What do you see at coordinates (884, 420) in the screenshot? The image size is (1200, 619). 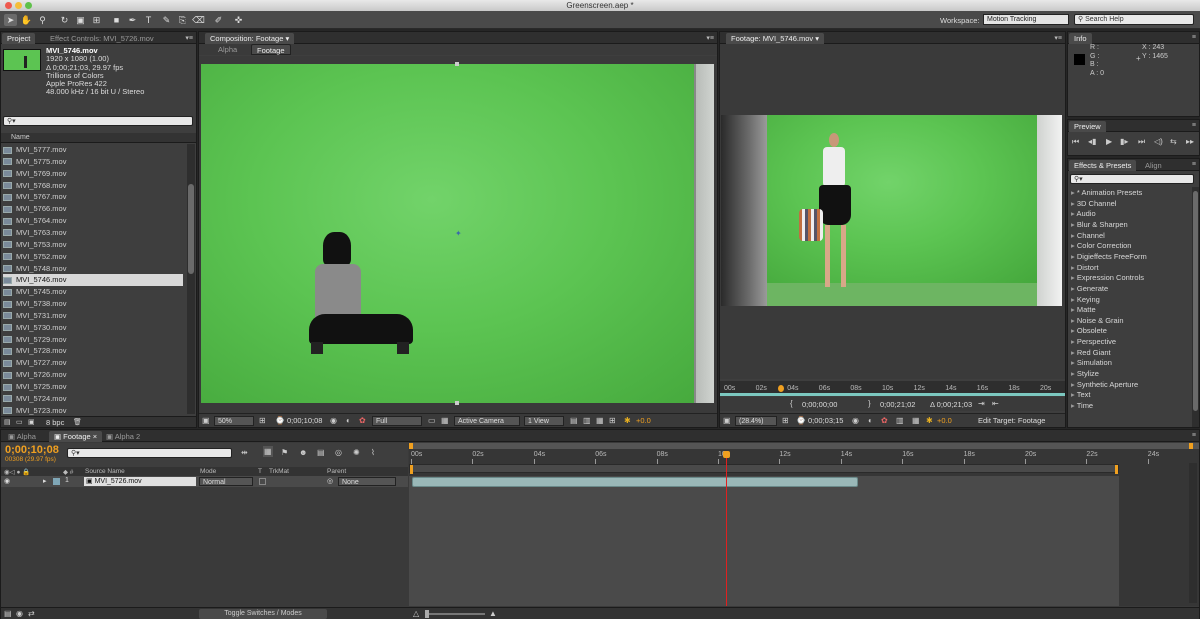 I see `footage-channel-icon: ✿` at bounding box center [884, 420].